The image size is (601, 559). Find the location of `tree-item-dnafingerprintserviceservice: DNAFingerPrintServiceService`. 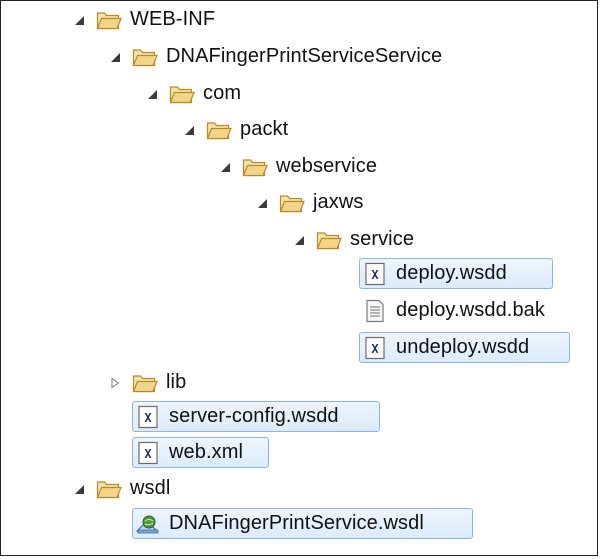

tree-item-dnafingerprintserviceservice: DNAFingerPrintServiceService is located at coordinates (274, 56).